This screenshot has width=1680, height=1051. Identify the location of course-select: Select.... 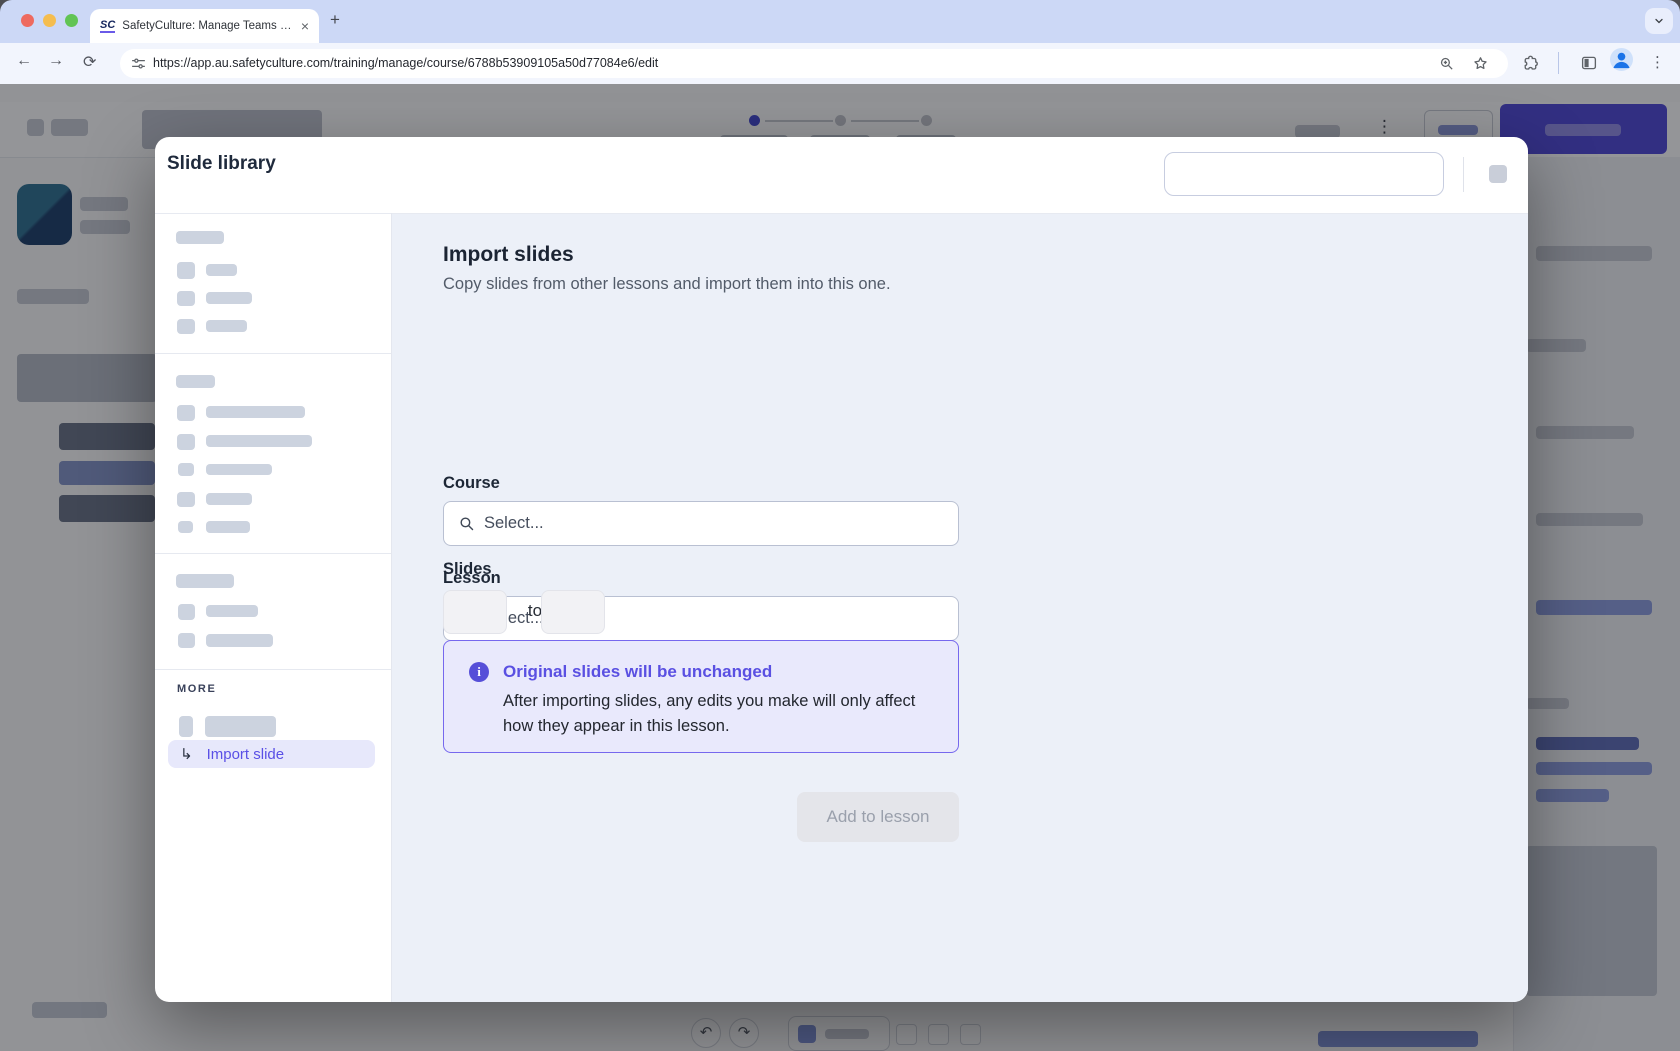
(701, 523).